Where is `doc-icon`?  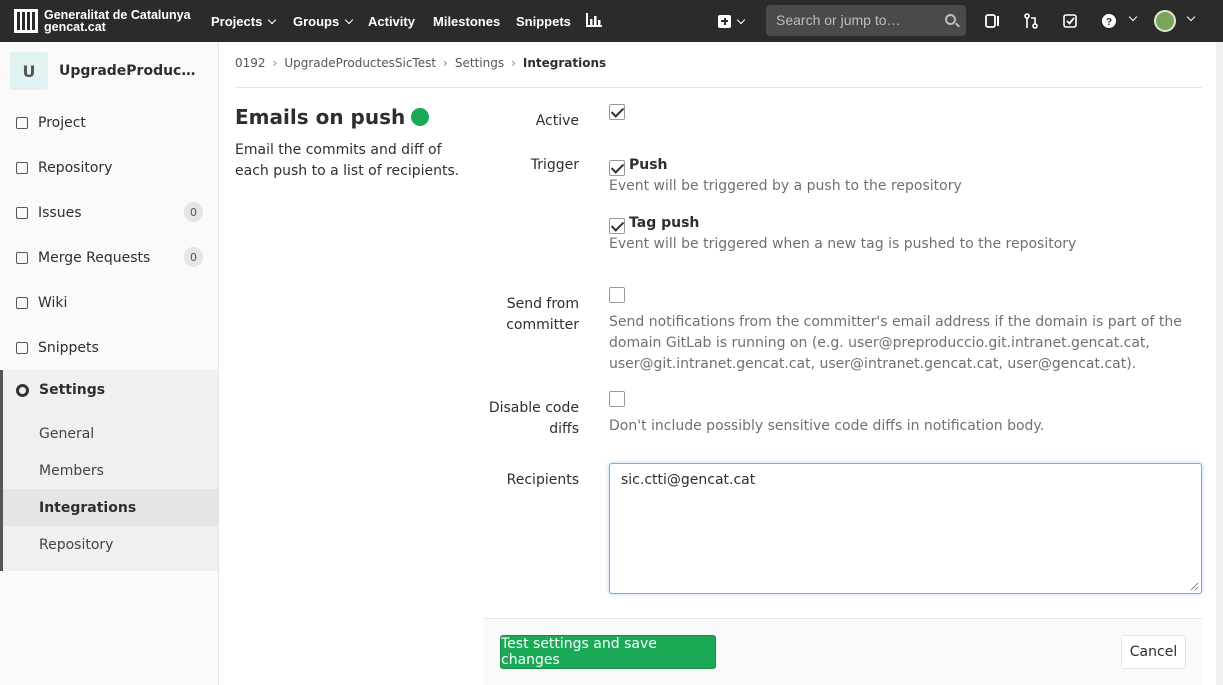
doc-icon is located at coordinates (22, 167).